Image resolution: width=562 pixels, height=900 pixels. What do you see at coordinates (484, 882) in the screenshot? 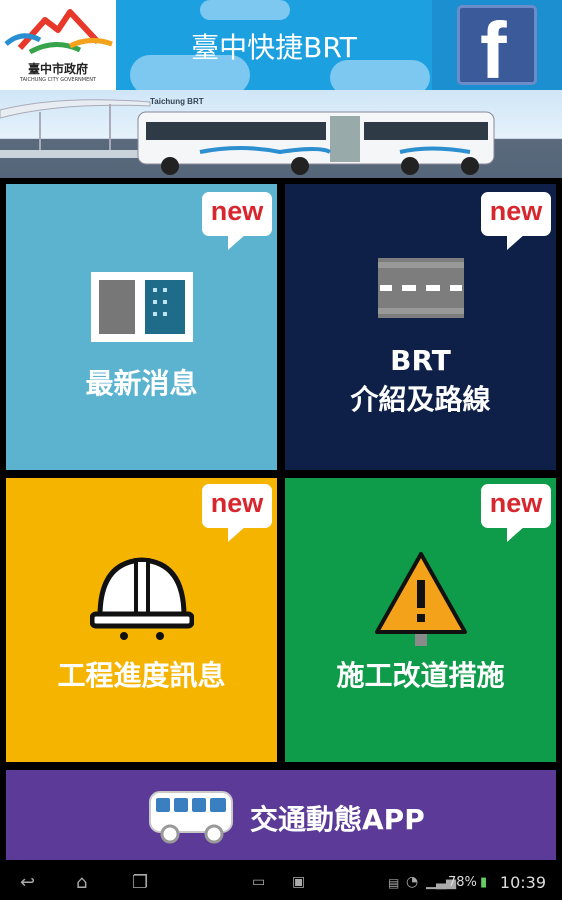
I see `battery-icon: ▮` at bounding box center [484, 882].